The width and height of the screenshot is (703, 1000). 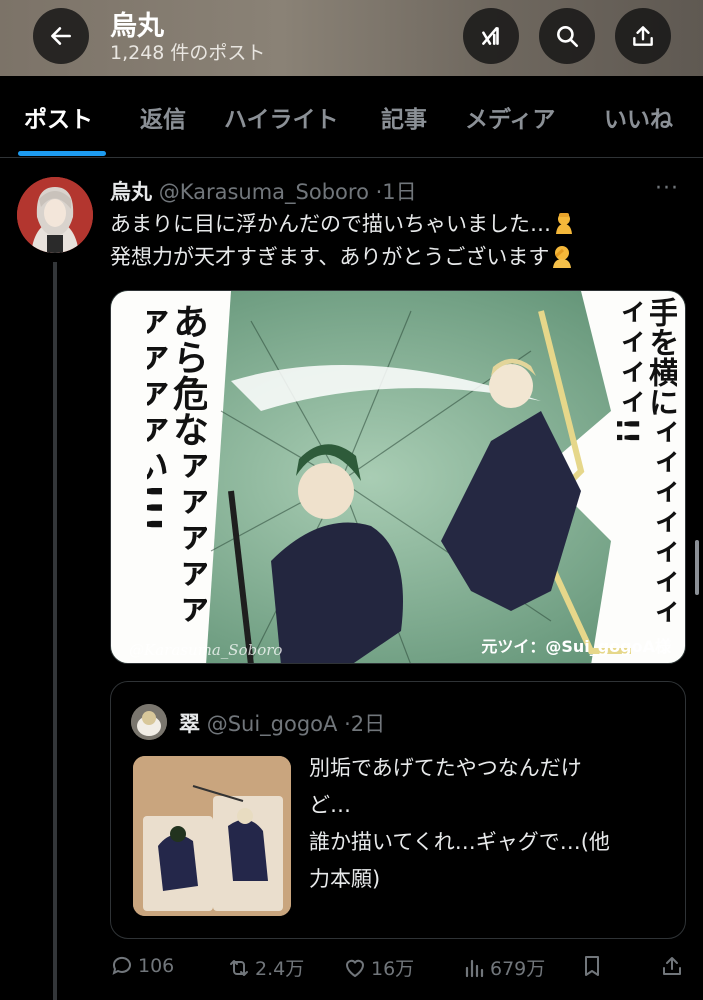 I want to click on quote-avatar, so click(x=149, y=722).